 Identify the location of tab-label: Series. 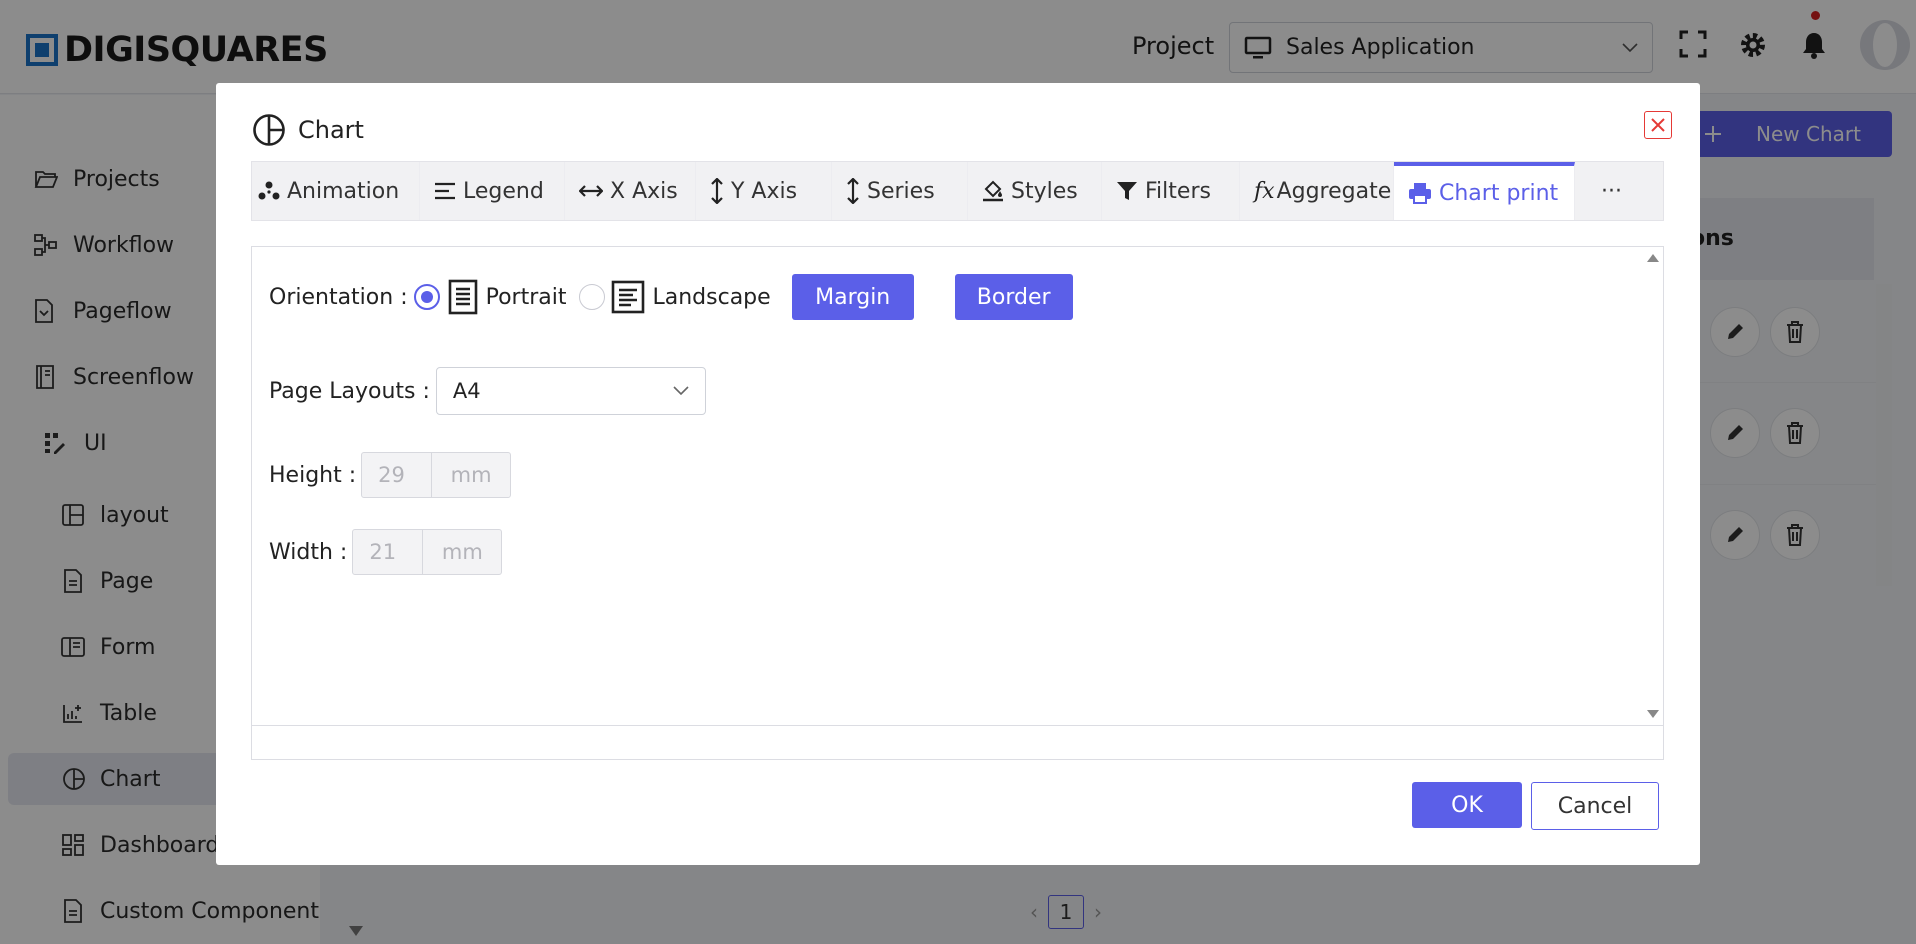
(901, 191).